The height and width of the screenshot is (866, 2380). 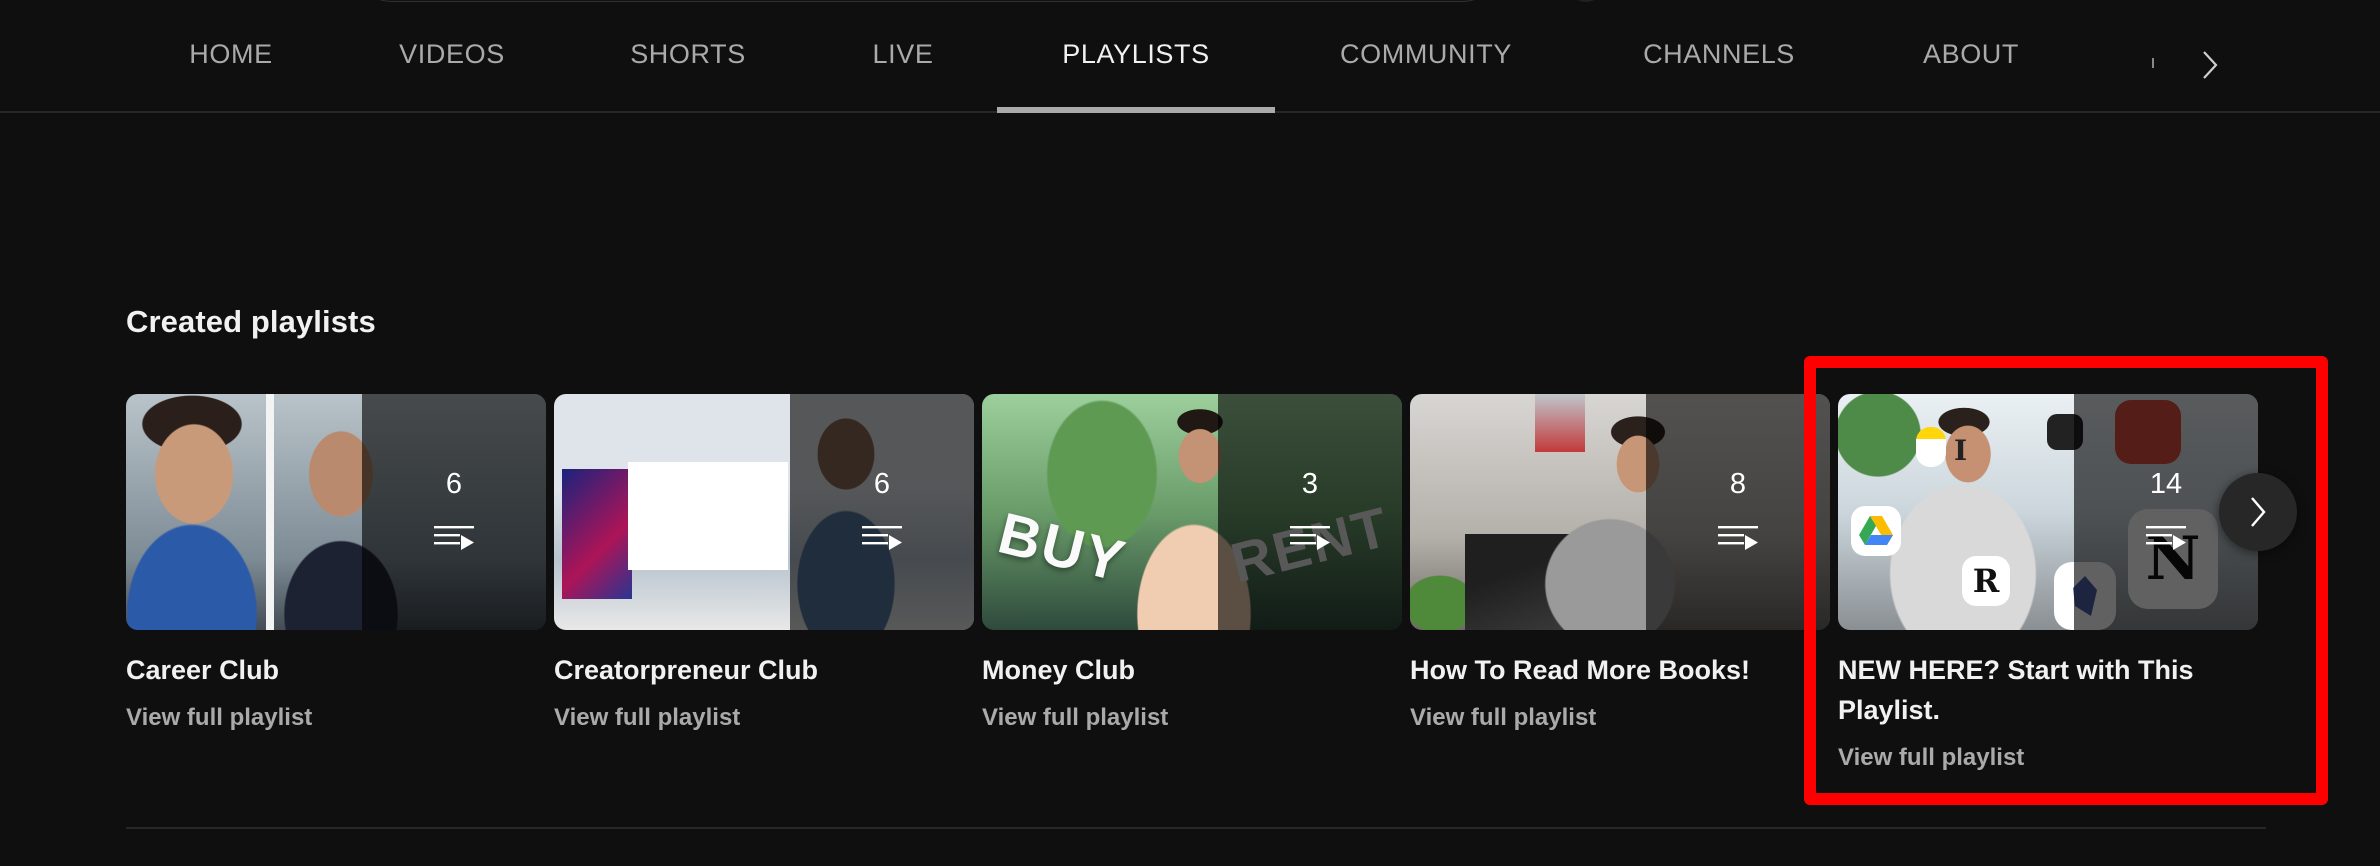 I want to click on tab-home: HOME, so click(x=231, y=56).